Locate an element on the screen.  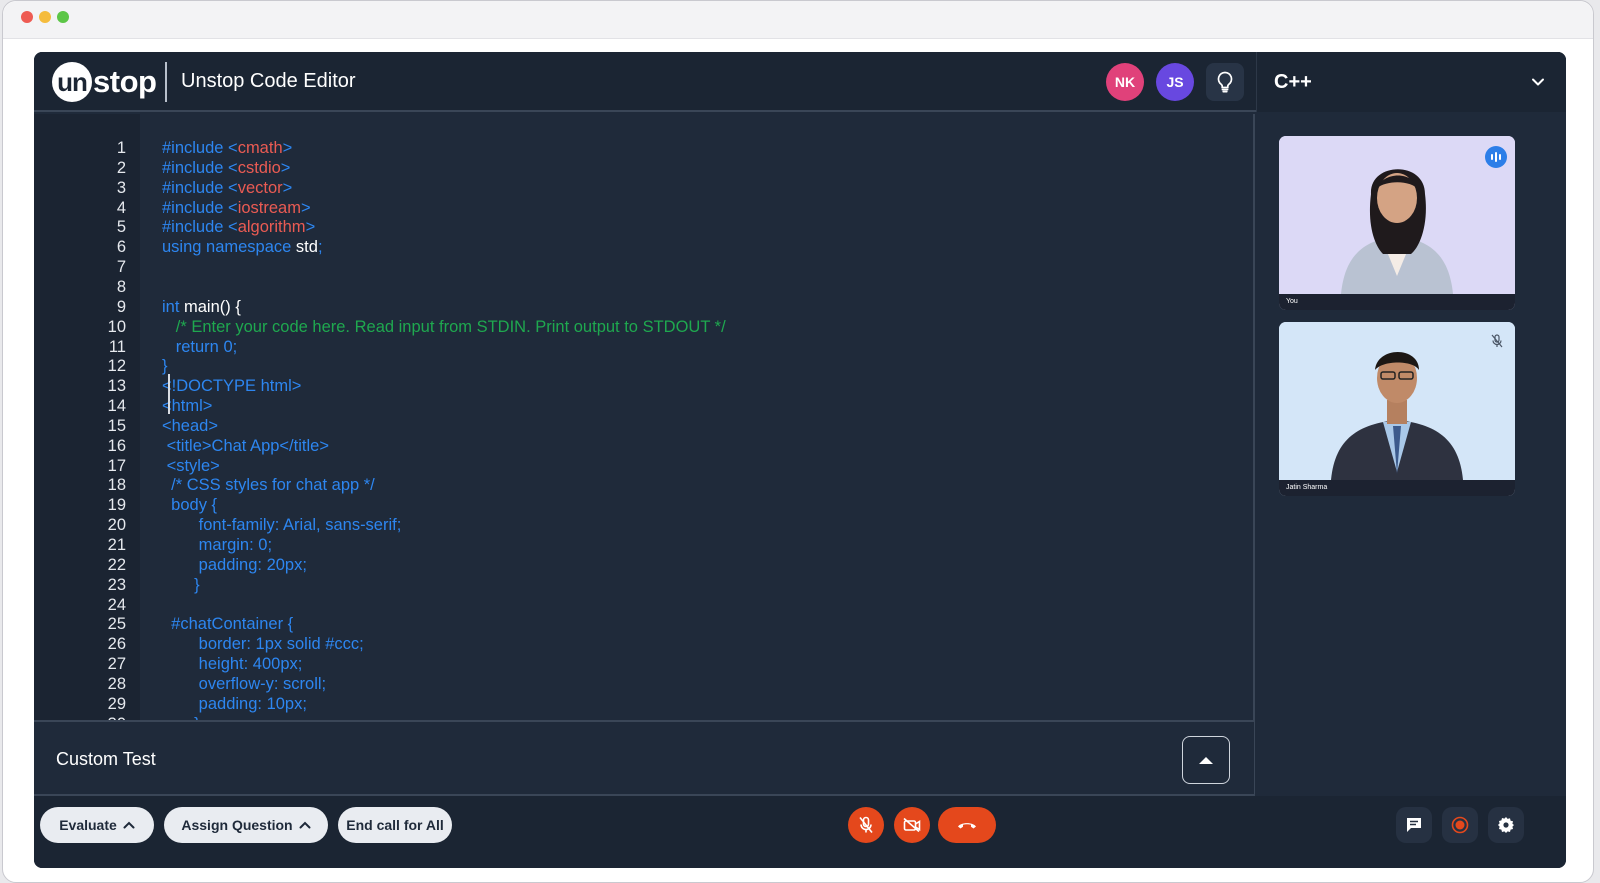
code-token: } is located at coordinates (165, 366).